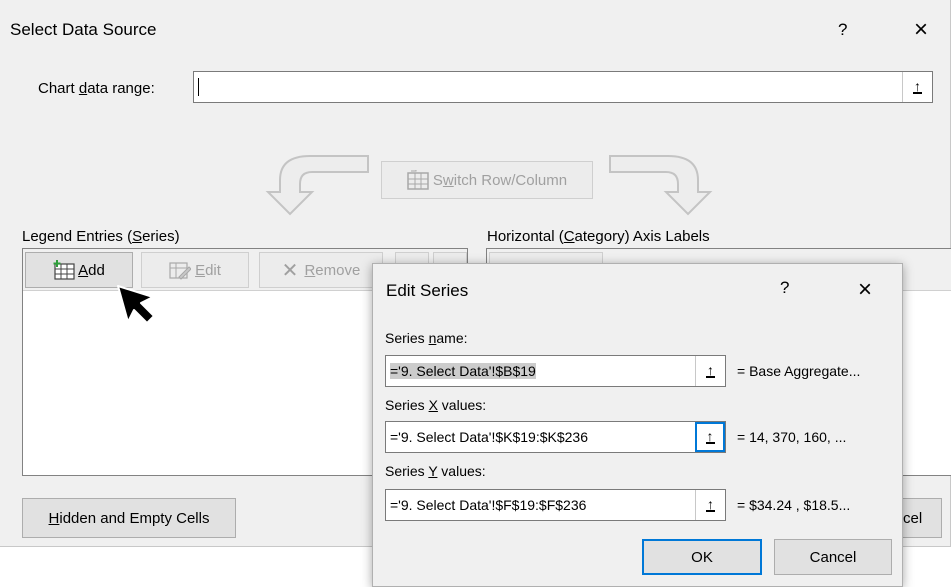  Describe the element at coordinates (702, 557) in the screenshot. I see `ok-button: OK` at that location.